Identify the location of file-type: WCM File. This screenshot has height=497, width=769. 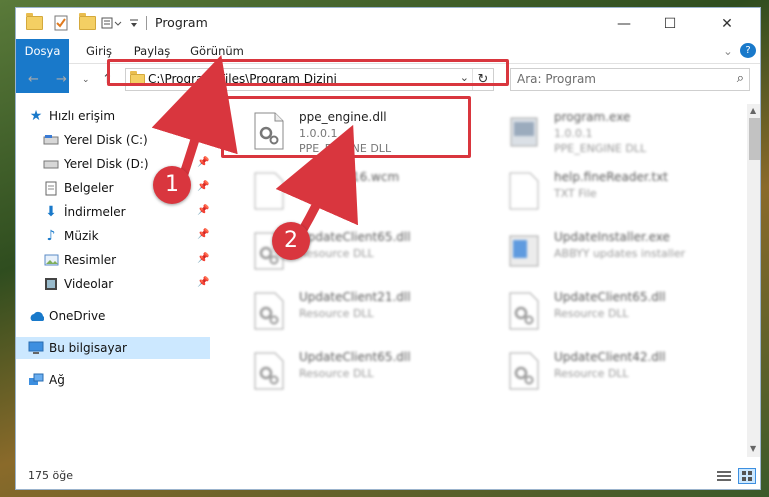
(324, 193).